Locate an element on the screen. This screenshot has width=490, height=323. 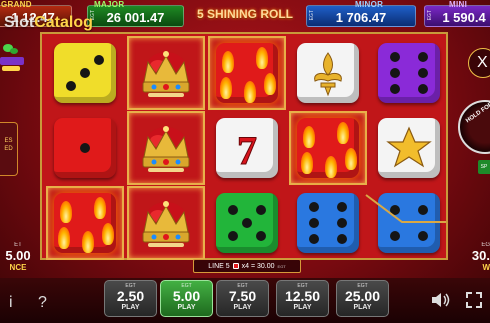
bet-button: EGT 7.50 PLAY is located at coordinates (242, 298).